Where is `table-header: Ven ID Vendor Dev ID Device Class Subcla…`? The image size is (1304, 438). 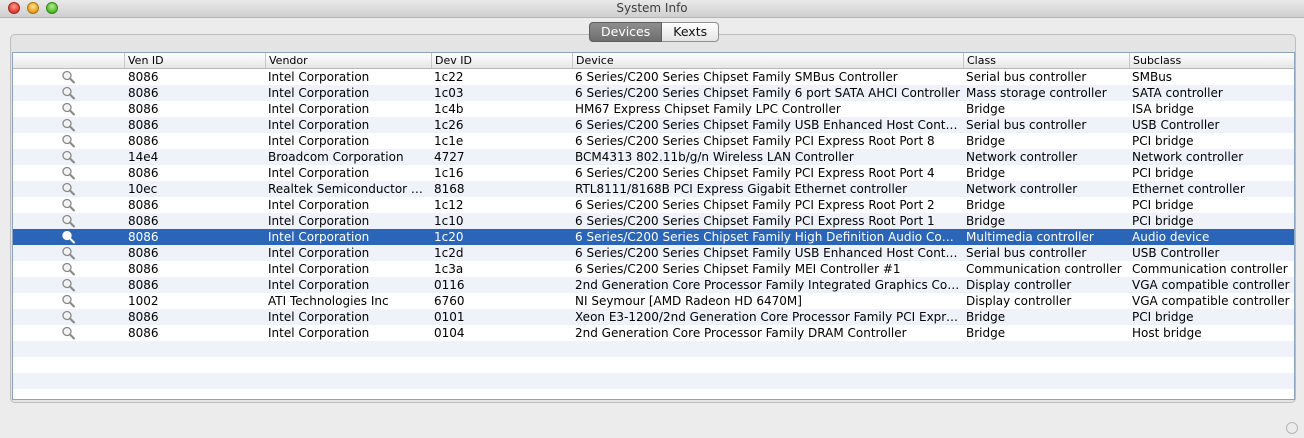
table-header: Ven ID Vendor Dev ID Device Class Subcla… is located at coordinates (653, 61).